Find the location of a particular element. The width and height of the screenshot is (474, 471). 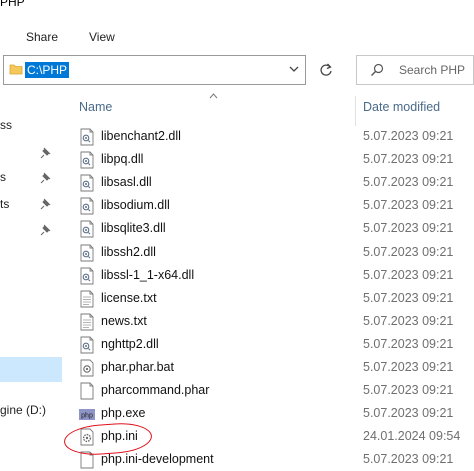

file-name: libsasl.dll is located at coordinates (126, 182).